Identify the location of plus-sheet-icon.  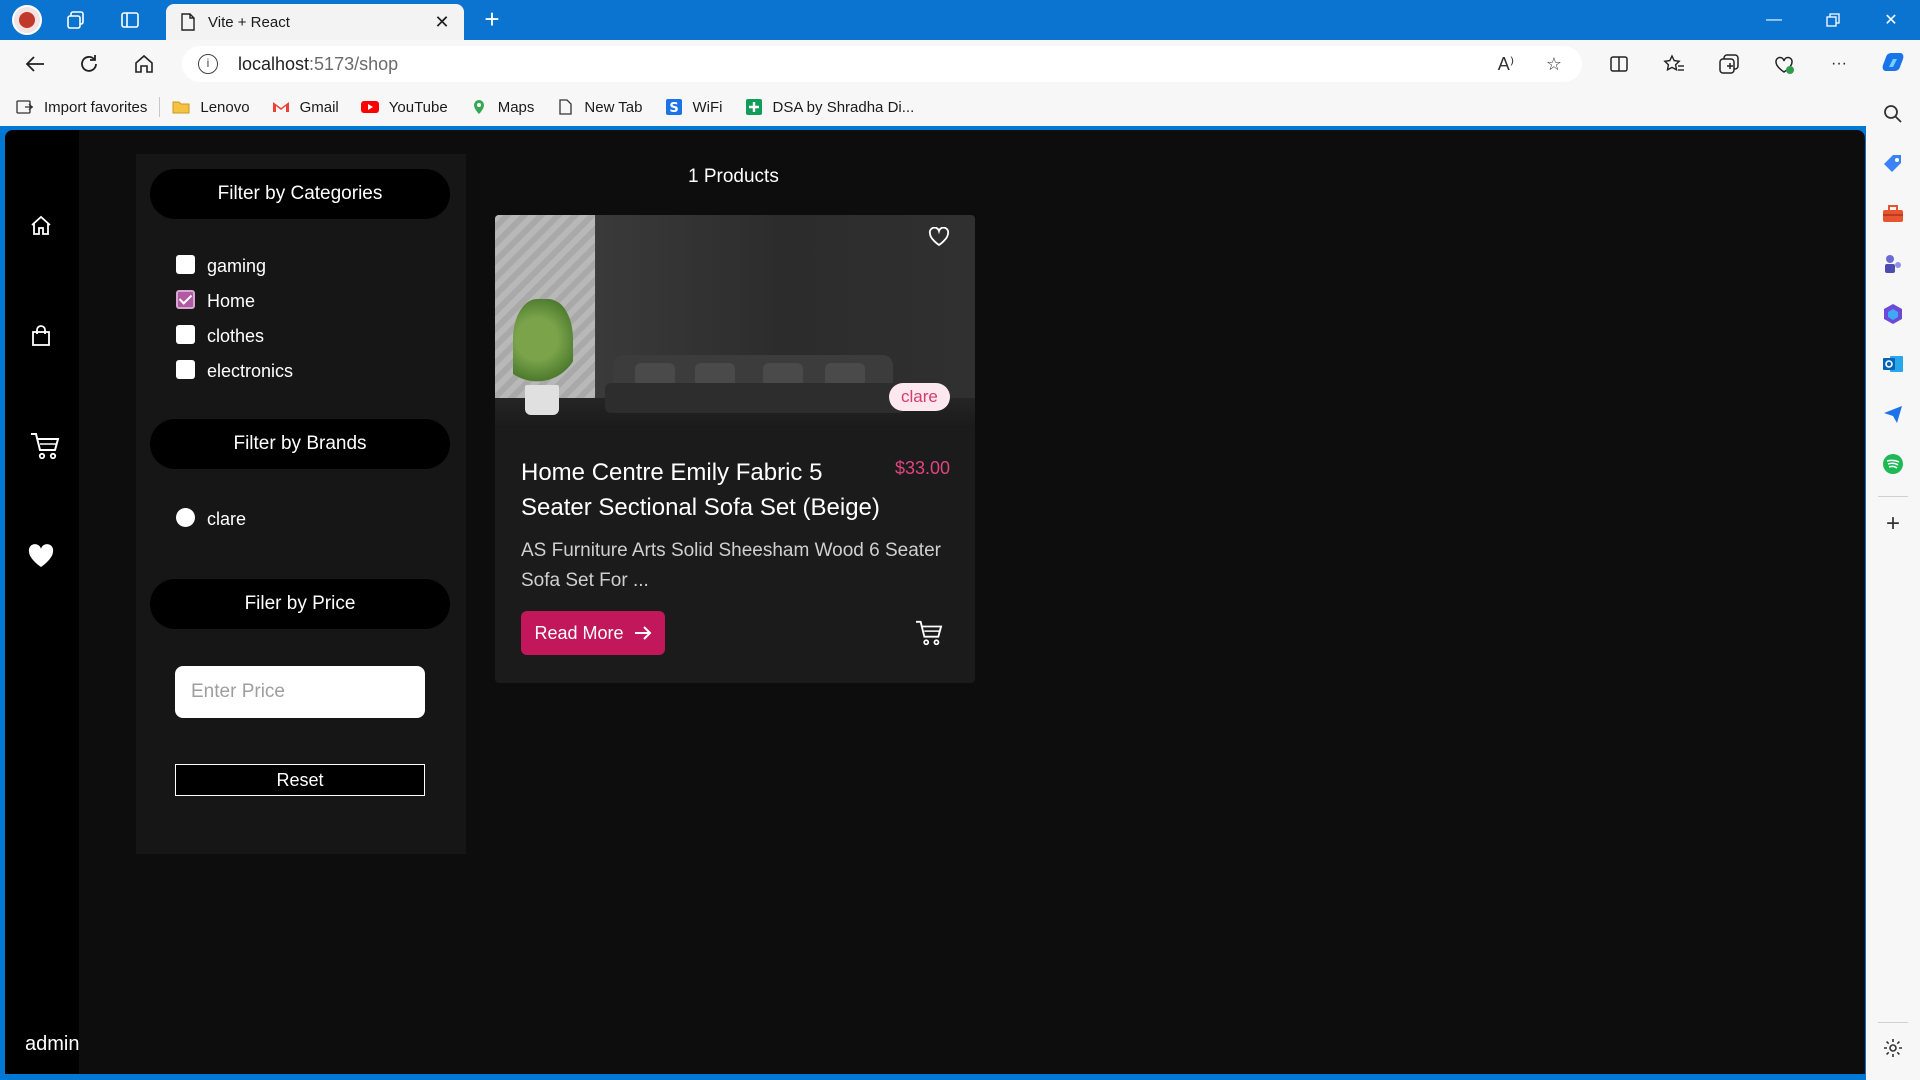
(753, 107).